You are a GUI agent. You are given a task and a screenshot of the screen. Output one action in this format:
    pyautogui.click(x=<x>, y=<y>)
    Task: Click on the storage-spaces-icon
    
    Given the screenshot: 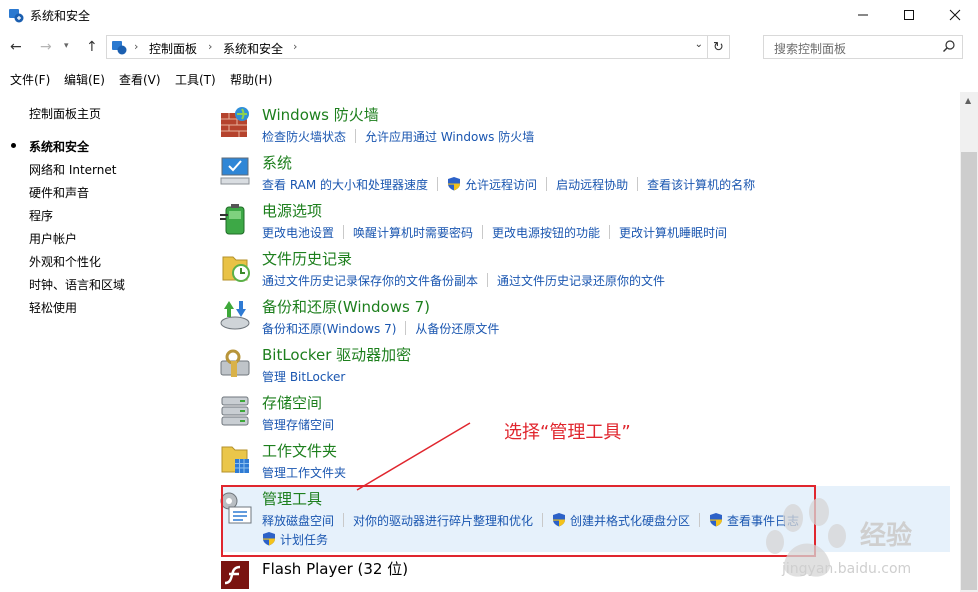 What is the action you would take?
    pyautogui.click(x=235, y=411)
    